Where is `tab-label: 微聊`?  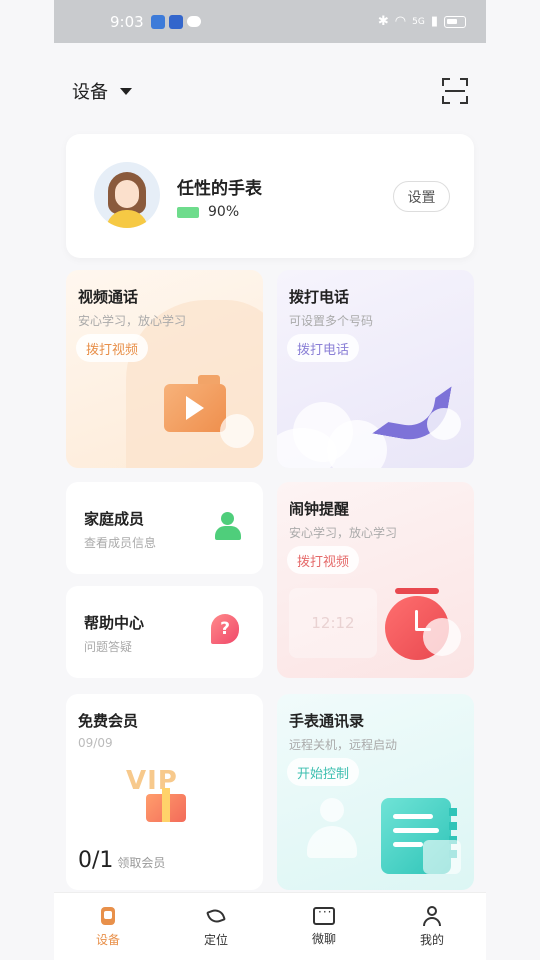
tab-label: 微聊 is located at coordinates (323, 938).